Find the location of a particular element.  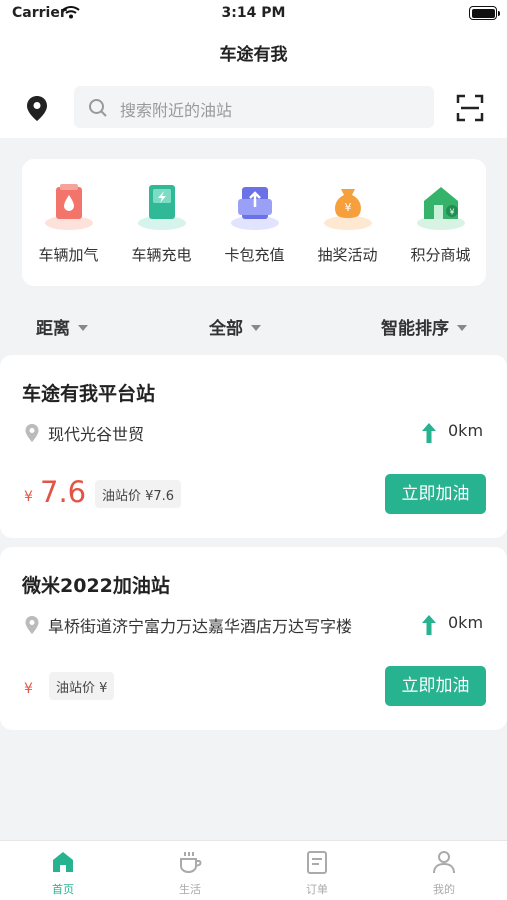

quick-action-label: 抽奖活动 is located at coordinates (347, 255).